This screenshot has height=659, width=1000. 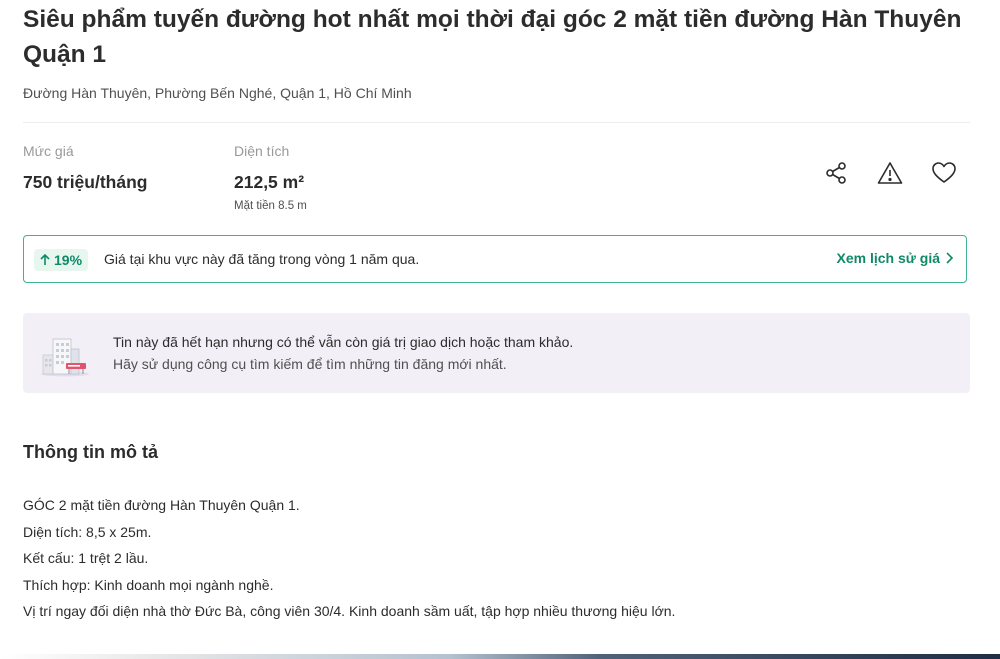 I want to click on price-value: 750 triệu/tháng, so click(x=85, y=182).